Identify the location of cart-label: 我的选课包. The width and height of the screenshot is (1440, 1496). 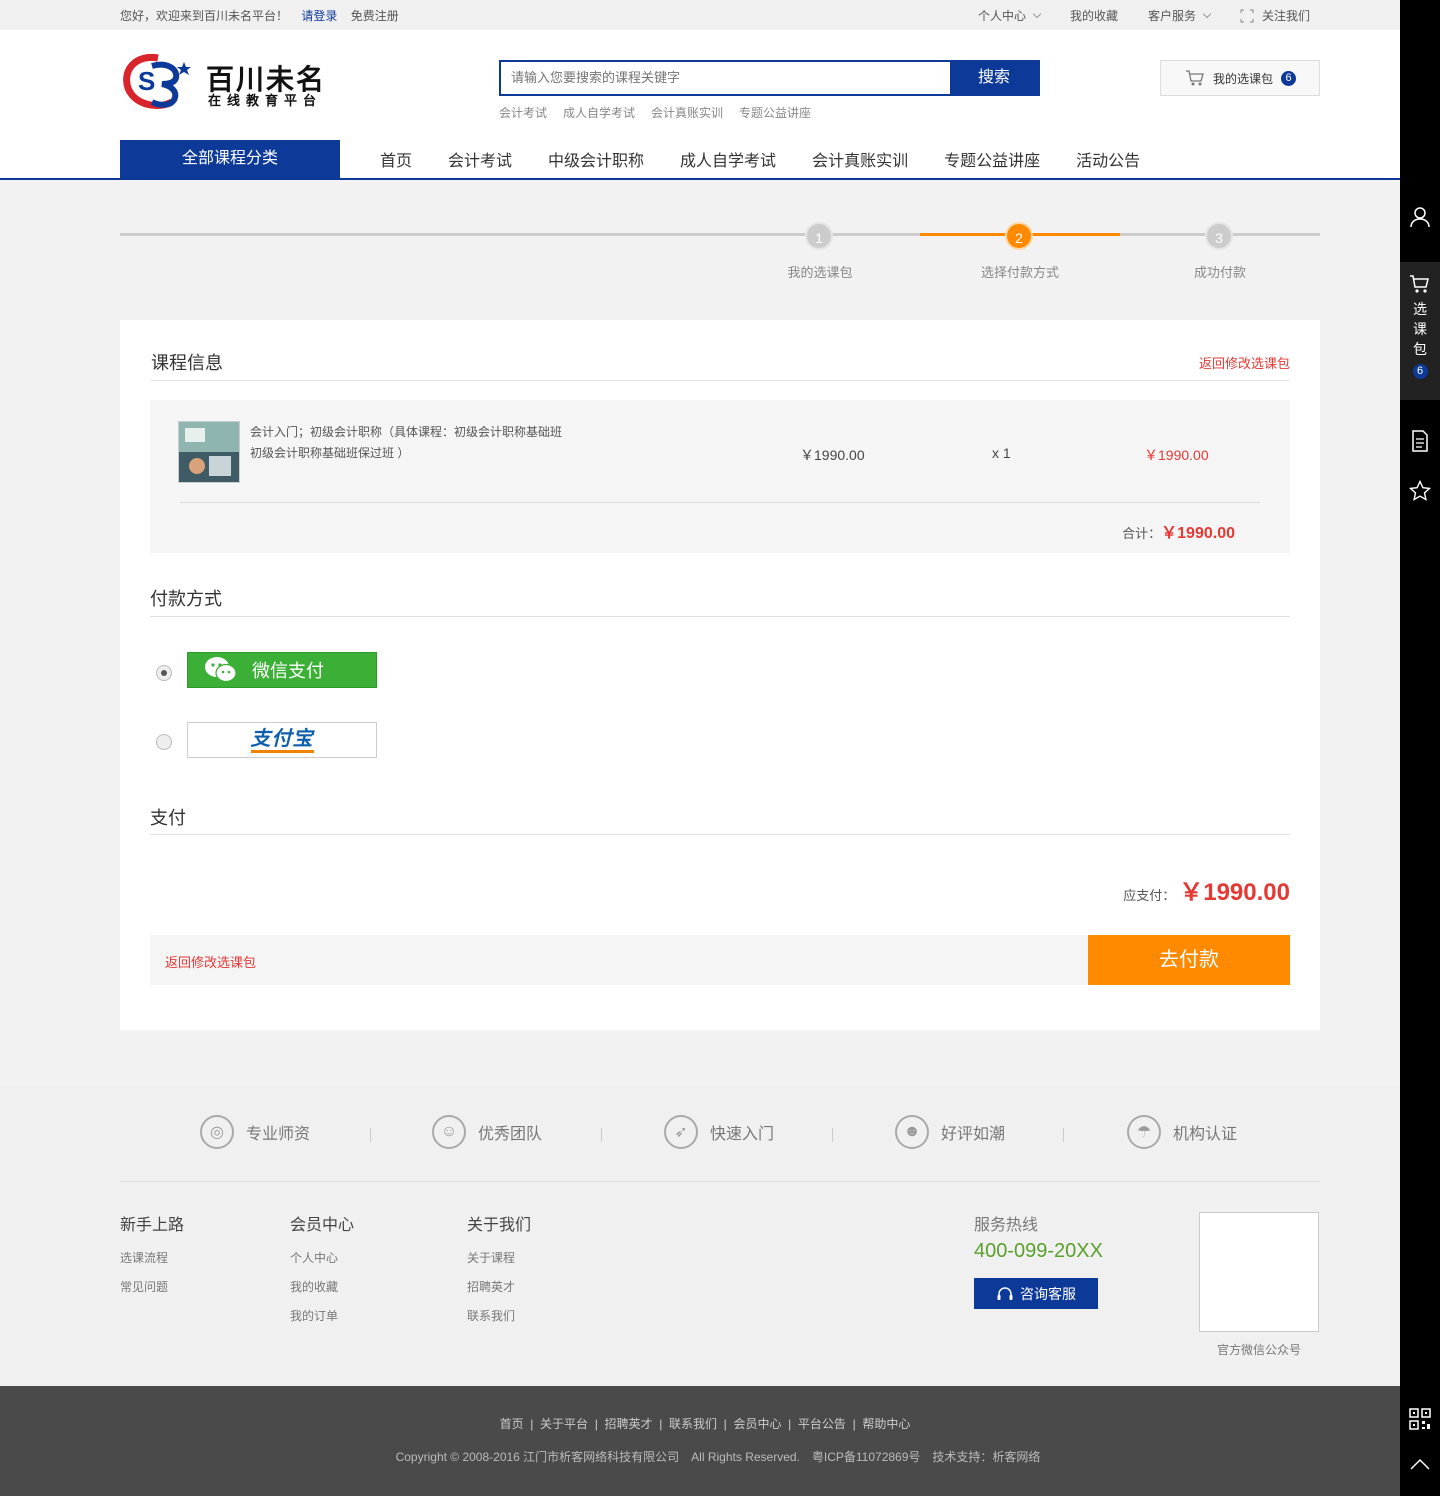
(1243, 78).